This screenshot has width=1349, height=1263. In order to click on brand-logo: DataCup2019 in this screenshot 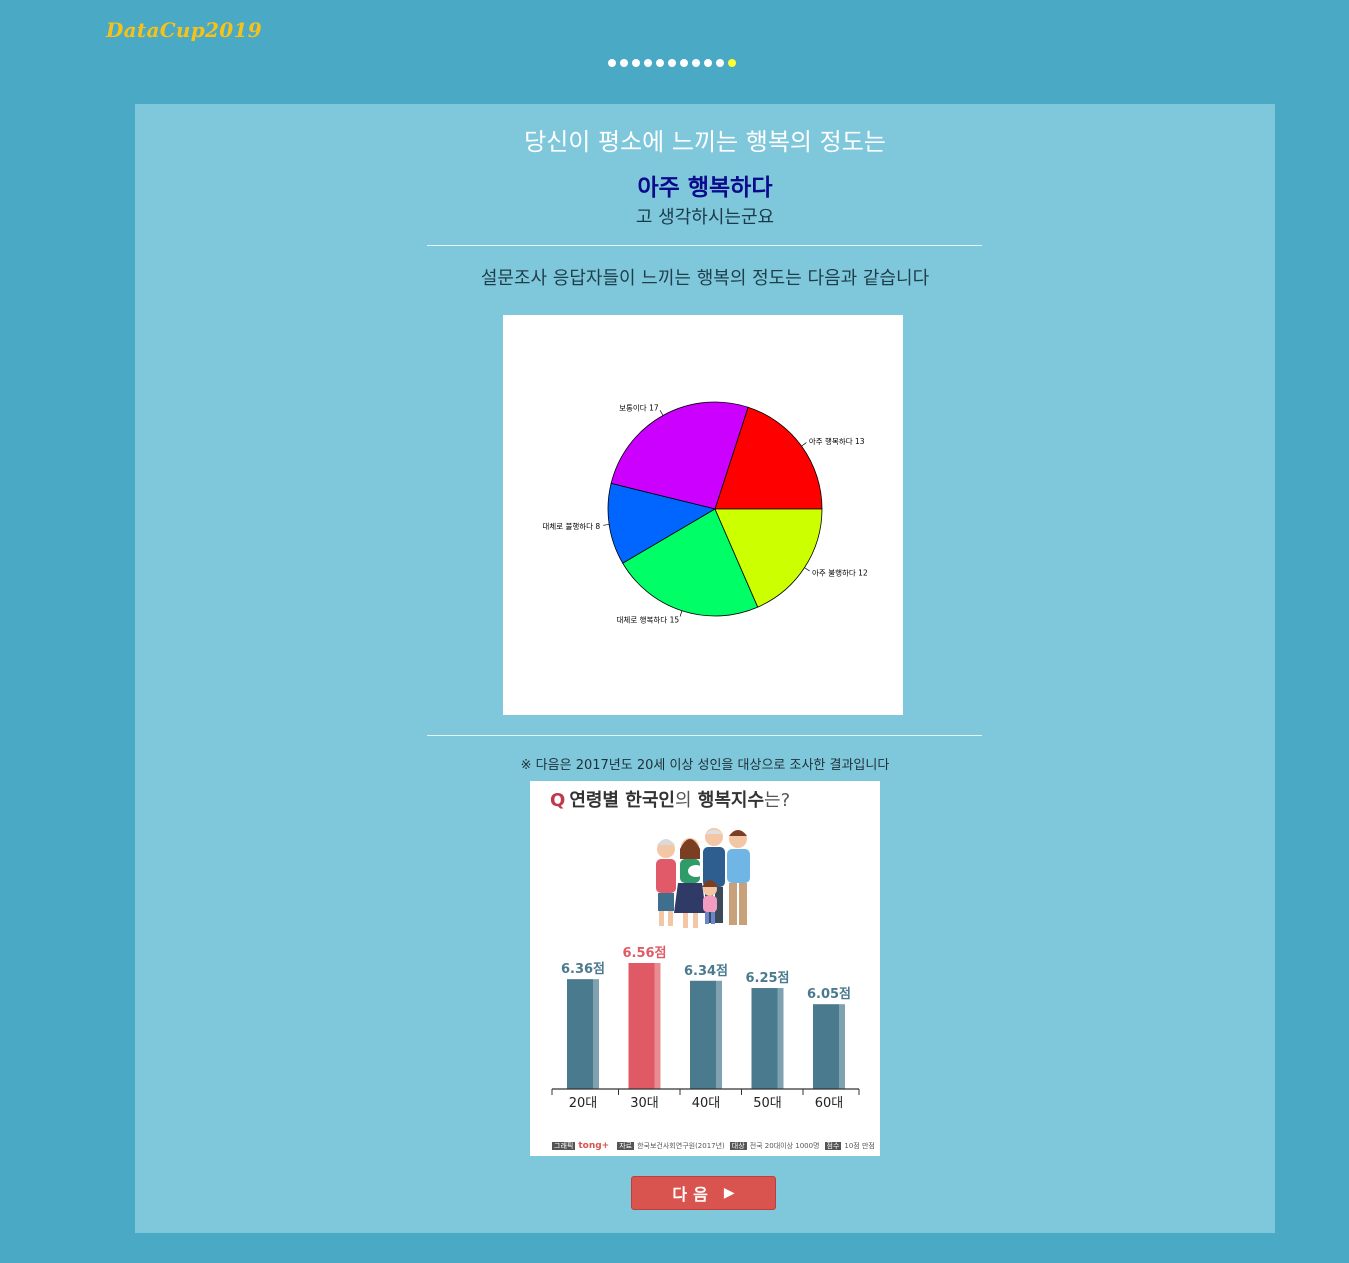, I will do `click(184, 30)`.